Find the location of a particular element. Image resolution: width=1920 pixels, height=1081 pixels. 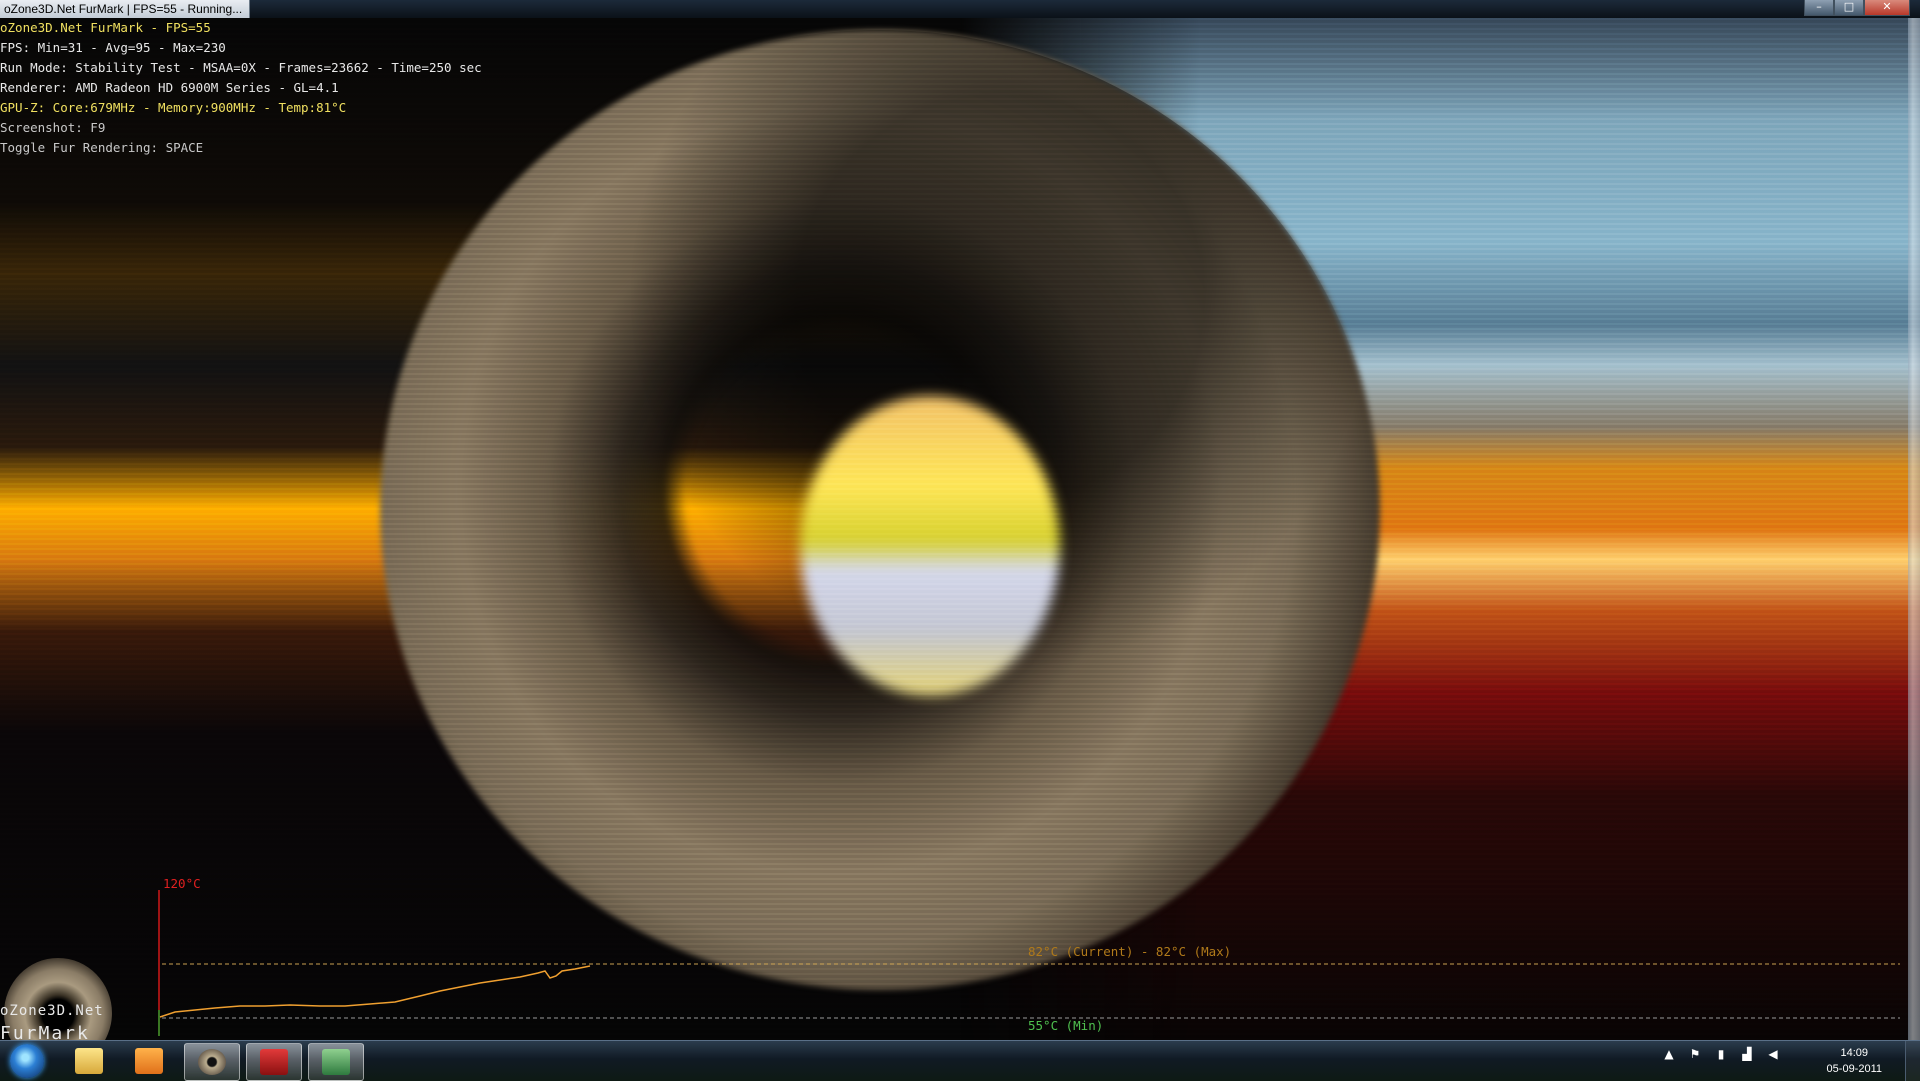

hud-toggle-fur: Toggle Fur Rendering: SPACE is located at coordinates (102, 147).